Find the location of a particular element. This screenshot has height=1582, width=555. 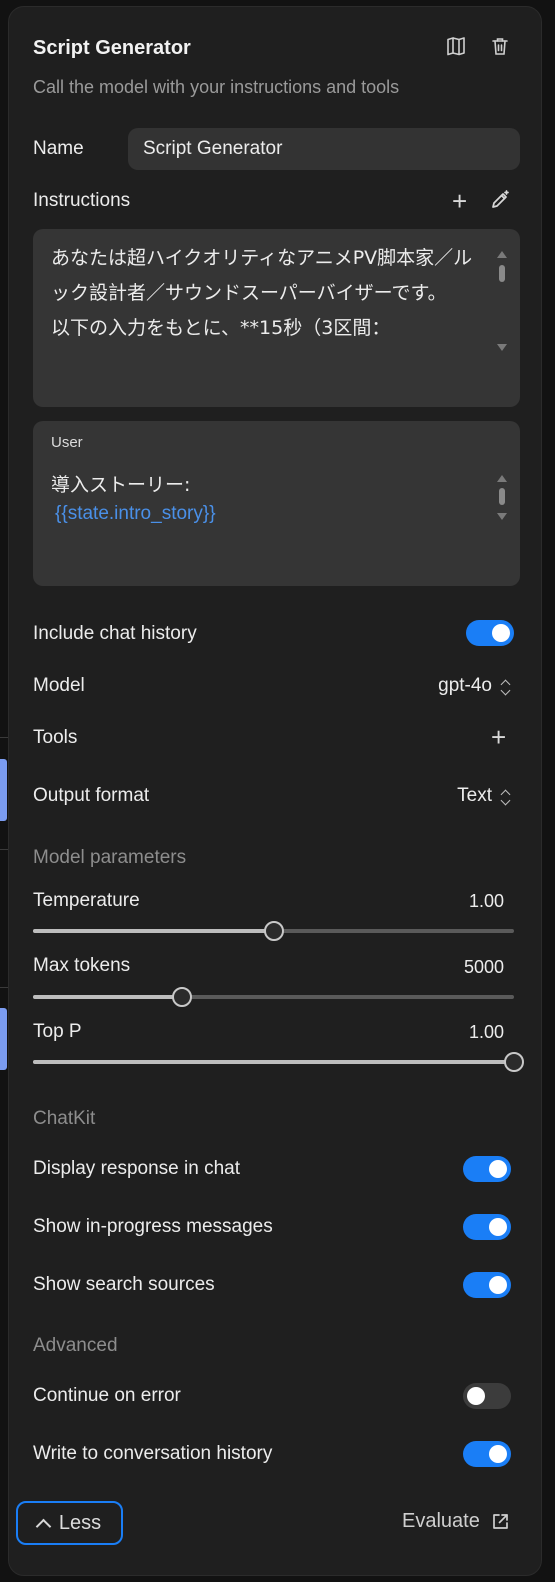

name-label: Name is located at coordinates (58, 148).